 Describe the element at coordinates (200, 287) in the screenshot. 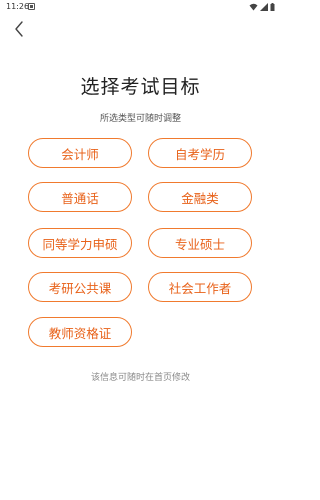

I see `option-social-worker: 社会工作者` at that location.